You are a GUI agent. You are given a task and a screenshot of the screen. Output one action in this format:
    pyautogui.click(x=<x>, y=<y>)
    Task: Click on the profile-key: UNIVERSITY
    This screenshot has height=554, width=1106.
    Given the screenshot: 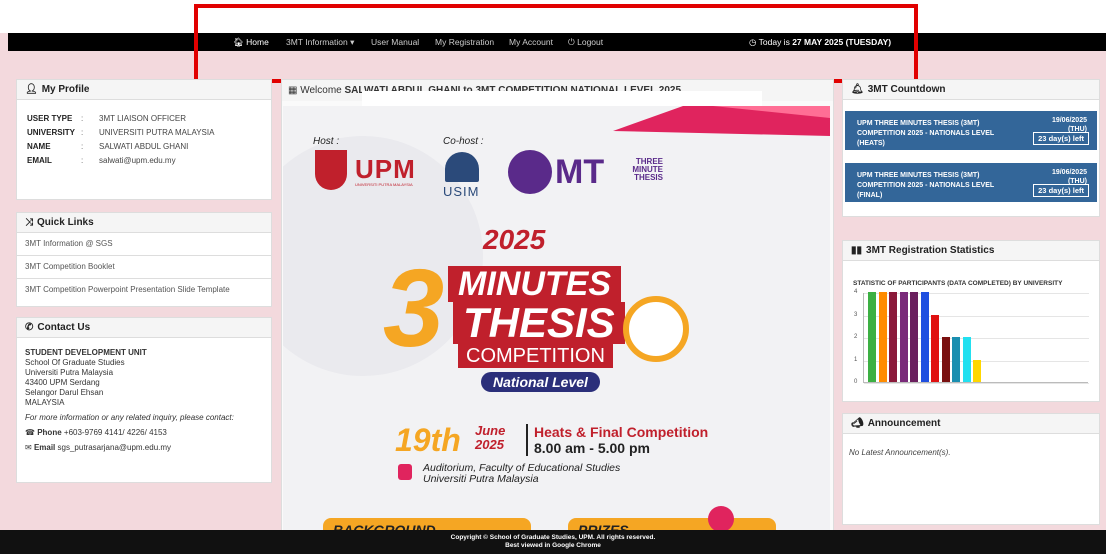 What is the action you would take?
    pyautogui.click(x=51, y=132)
    